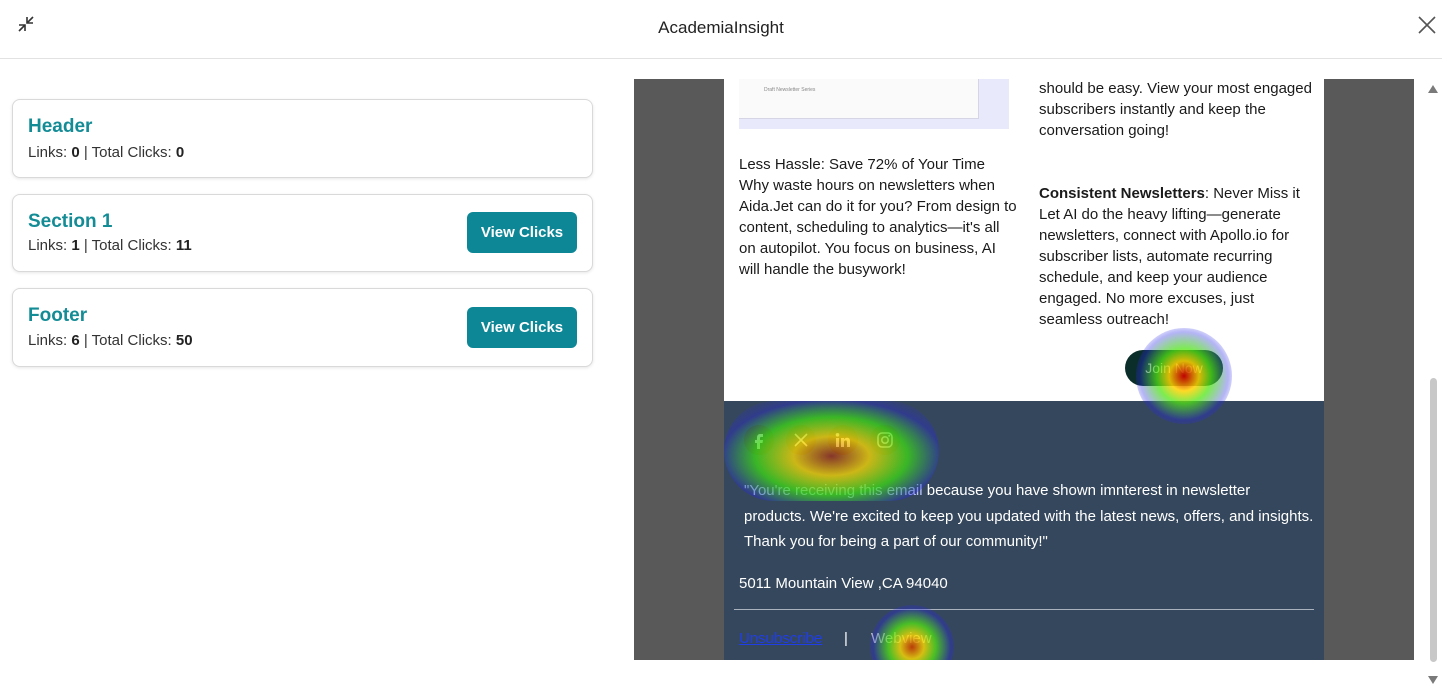 The image size is (1442, 697). I want to click on clicks-count: 50, so click(184, 340).